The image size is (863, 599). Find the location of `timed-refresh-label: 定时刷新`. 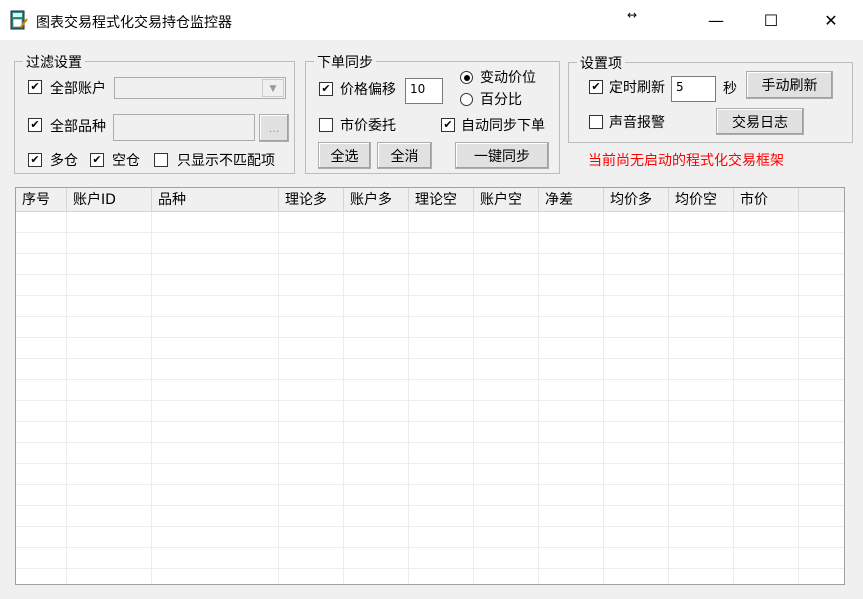

timed-refresh-label: 定时刷新 is located at coordinates (637, 88).